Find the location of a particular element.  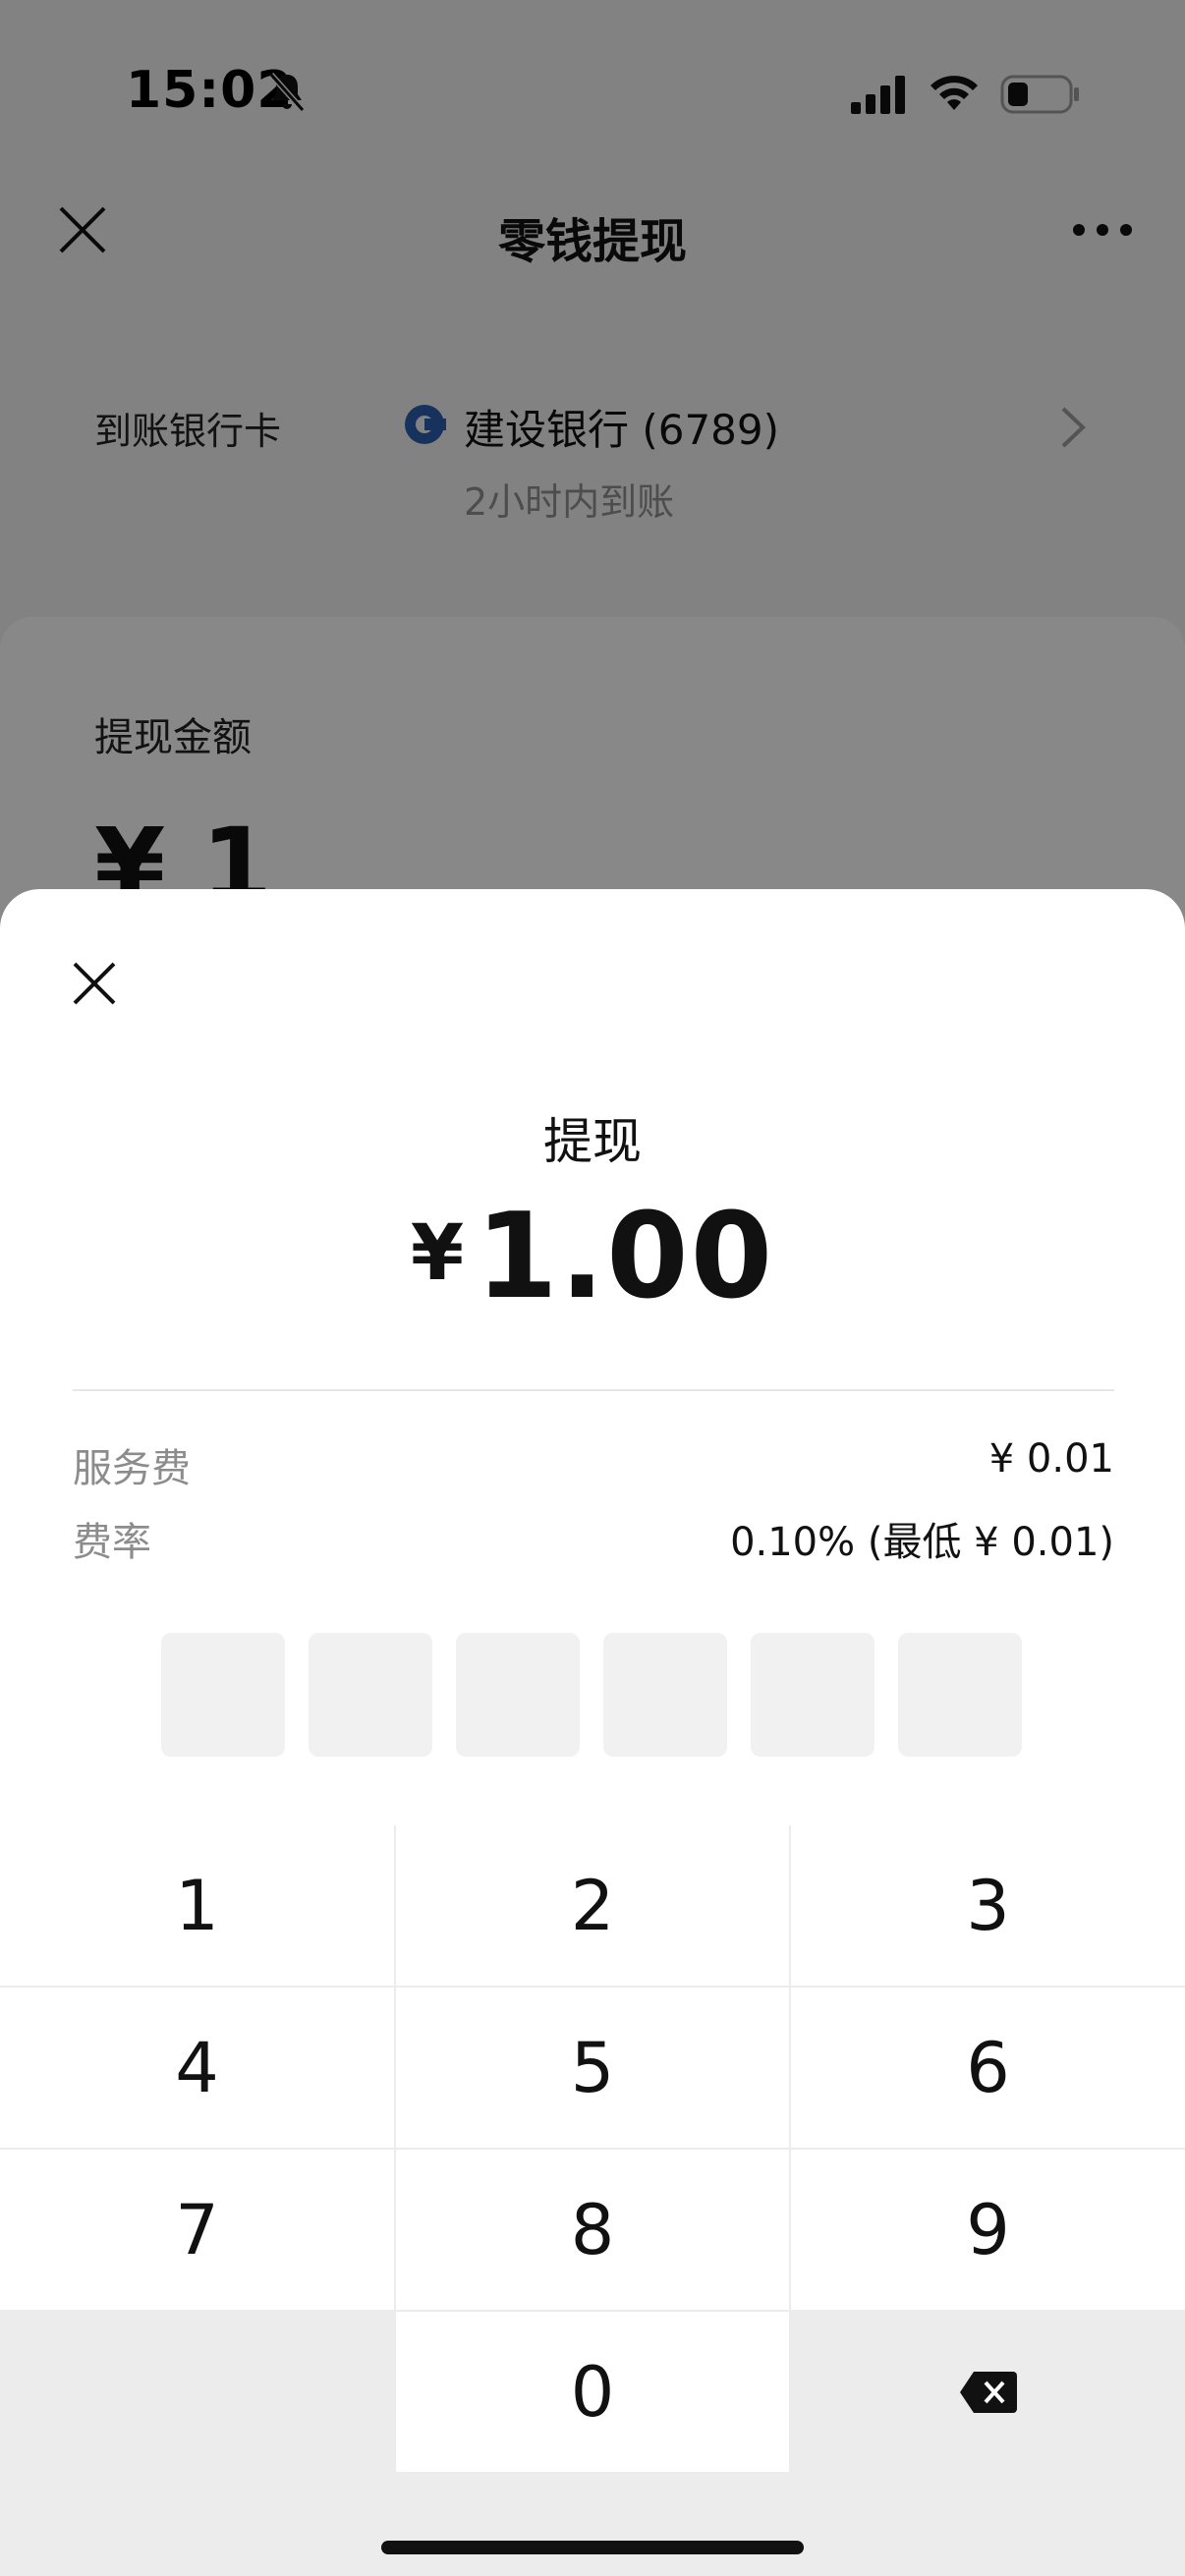

rate-row: 费率 0.10% (最低 ¥ 0.01) is located at coordinates (594, 1539).